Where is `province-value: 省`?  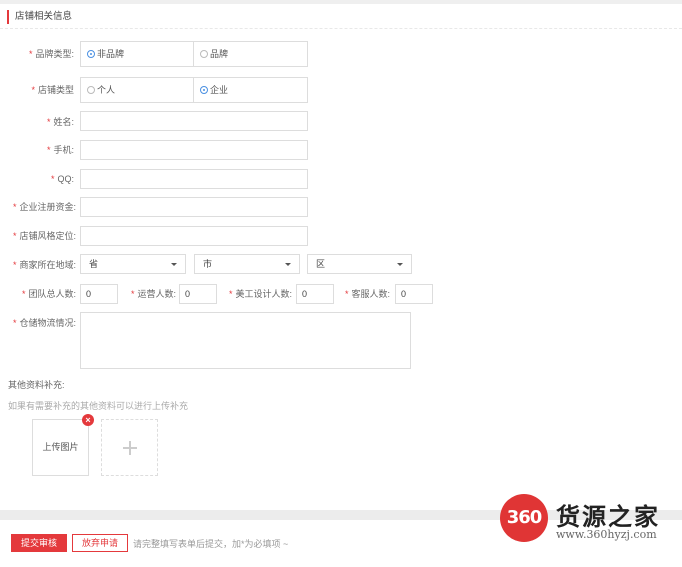
province-value: 省 is located at coordinates (94, 264).